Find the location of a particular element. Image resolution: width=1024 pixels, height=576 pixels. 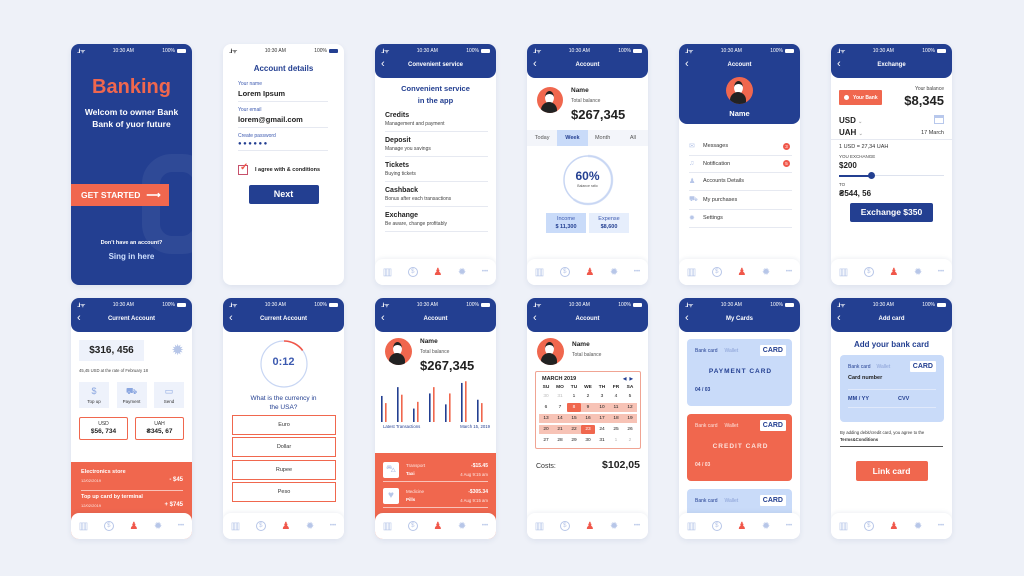

calendar-day: 13 is located at coordinates (546, 418).